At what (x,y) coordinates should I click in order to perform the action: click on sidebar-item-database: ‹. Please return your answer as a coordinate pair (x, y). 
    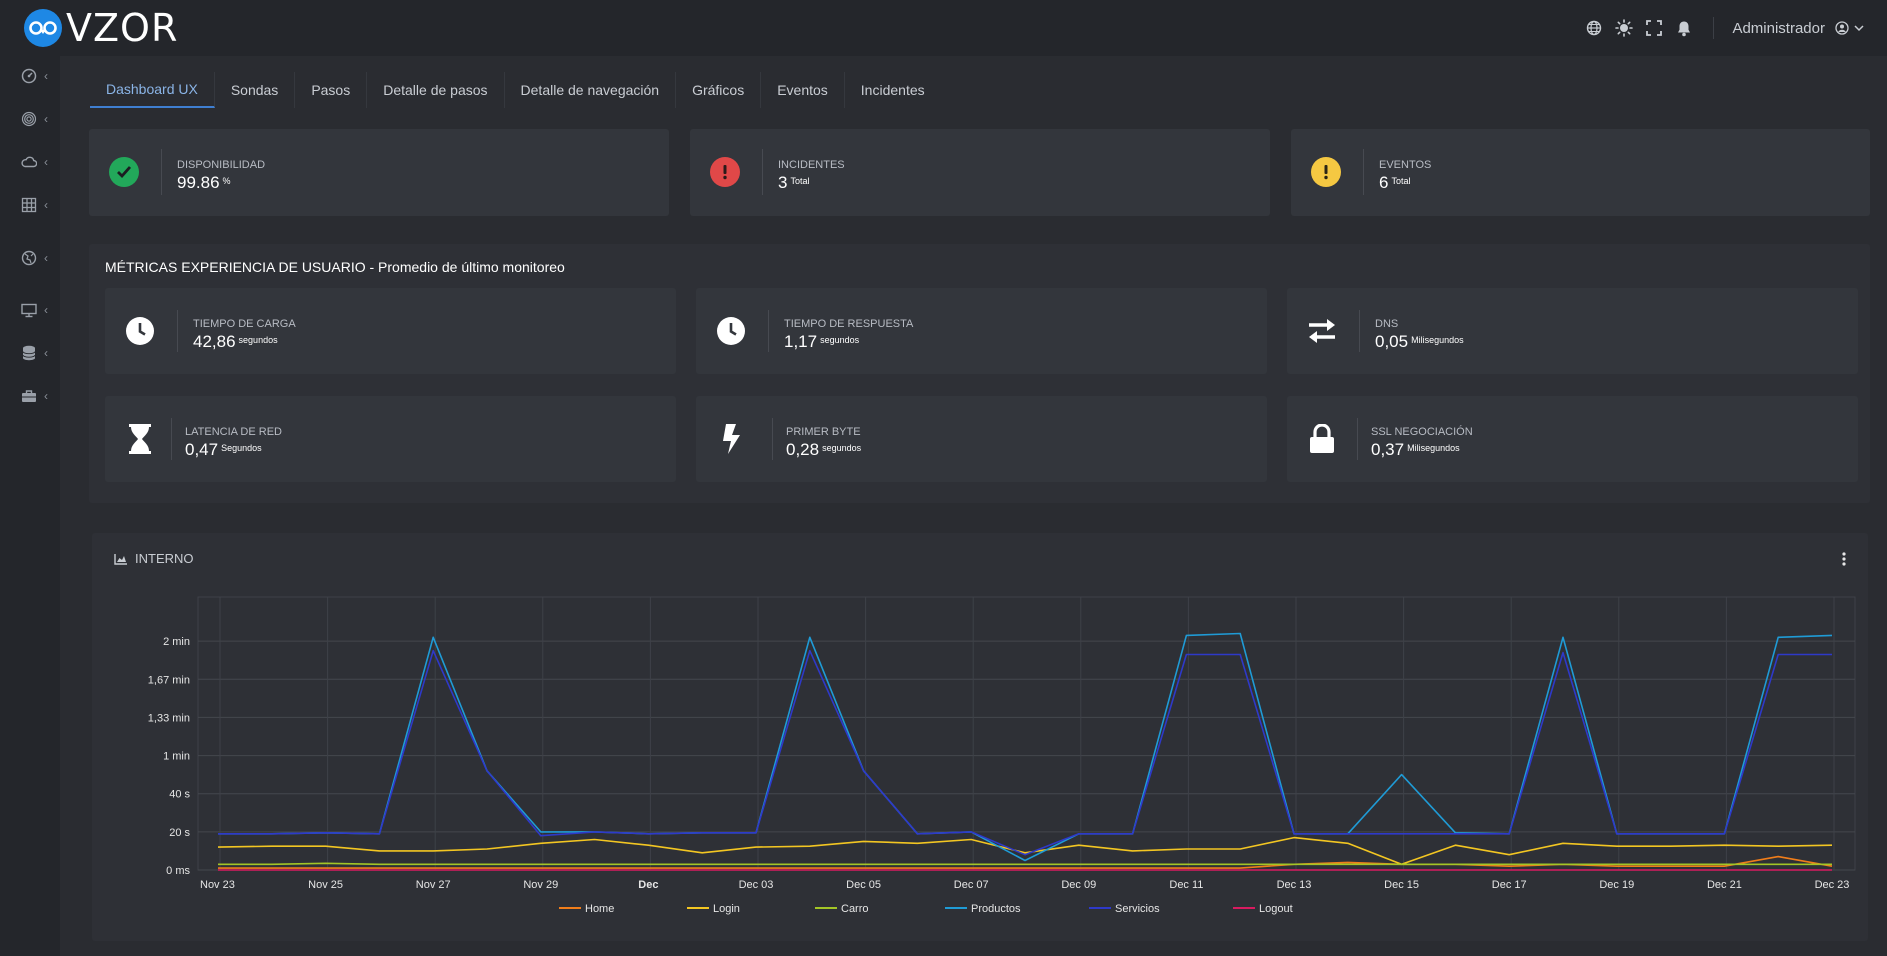
    Looking at the image, I should click on (30, 353).